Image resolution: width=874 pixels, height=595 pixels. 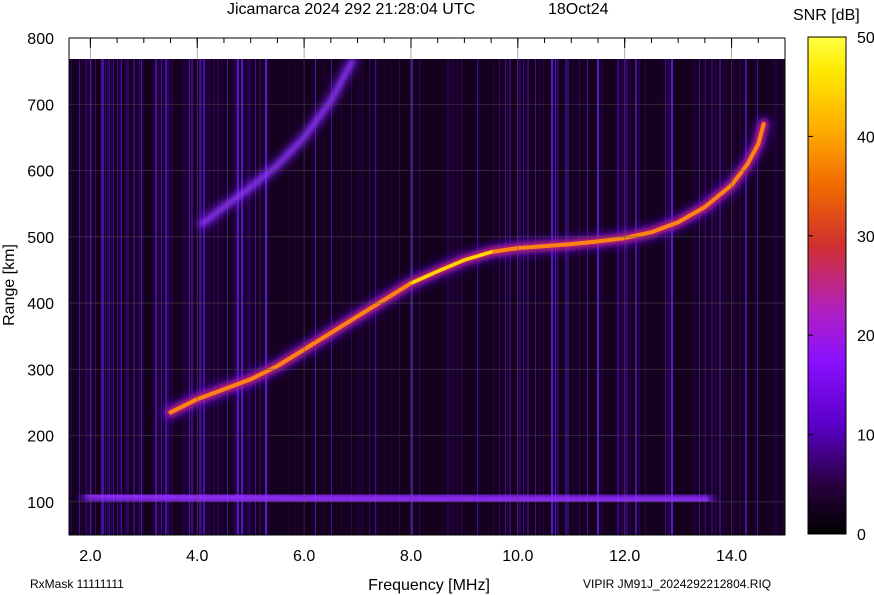 I want to click on y-tick-label: 500, so click(x=40, y=238).